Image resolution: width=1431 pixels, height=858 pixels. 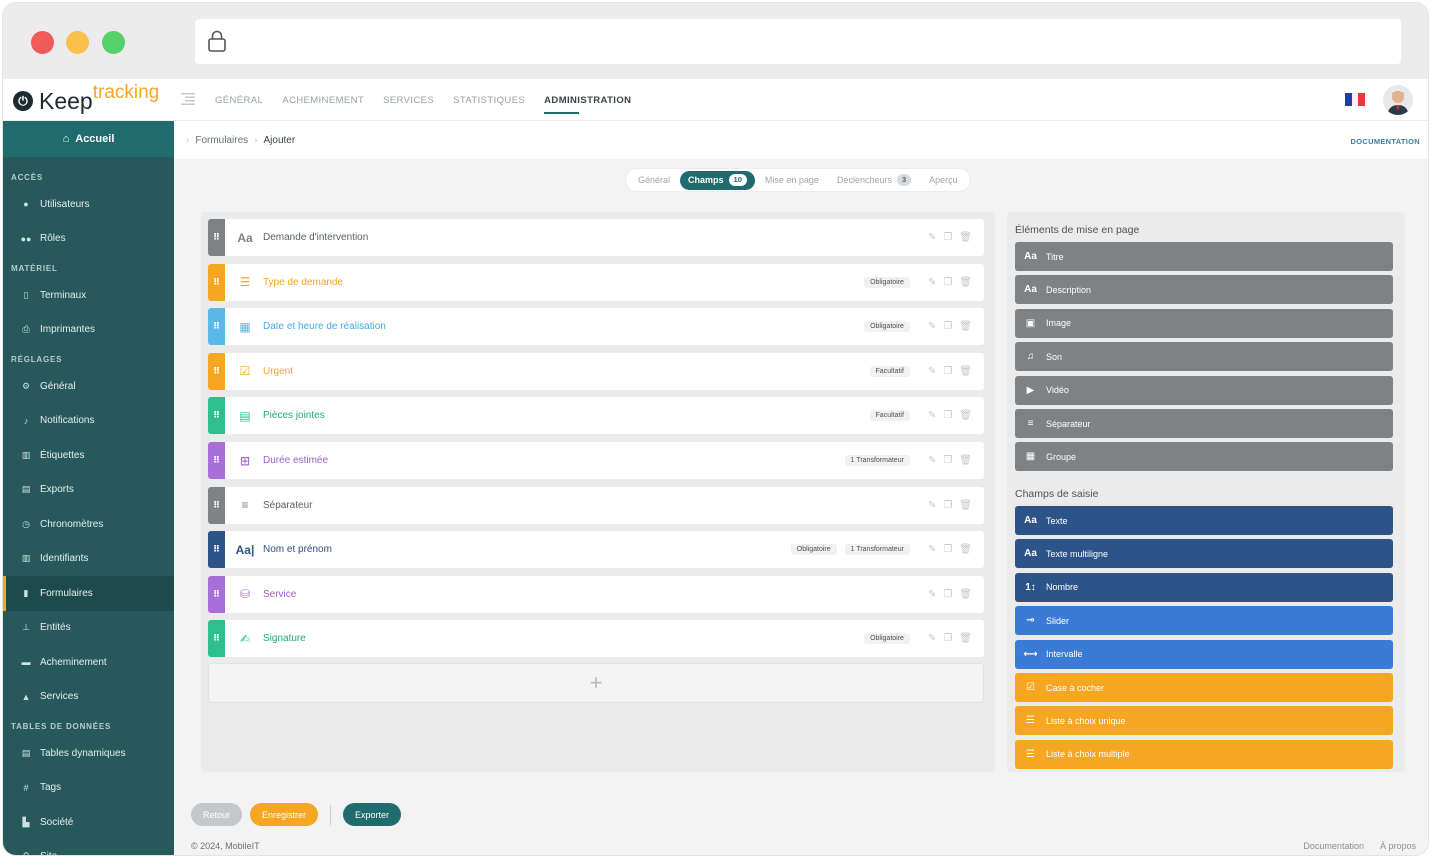 I want to click on palette-titre-button: Aa Titre, so click(x=1204, y=256).